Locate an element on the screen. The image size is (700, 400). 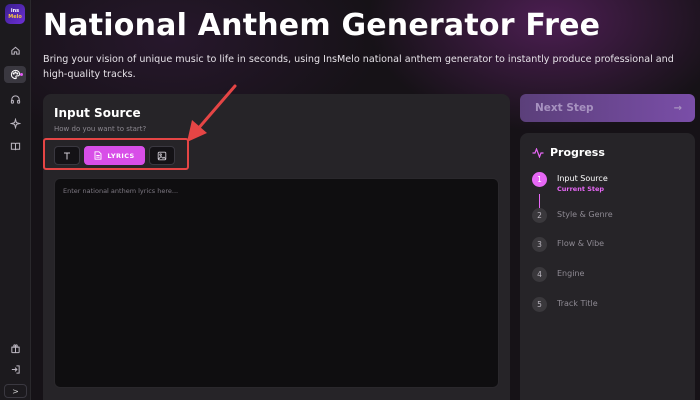
step-number: 5 is located at coordinates (539, 304).